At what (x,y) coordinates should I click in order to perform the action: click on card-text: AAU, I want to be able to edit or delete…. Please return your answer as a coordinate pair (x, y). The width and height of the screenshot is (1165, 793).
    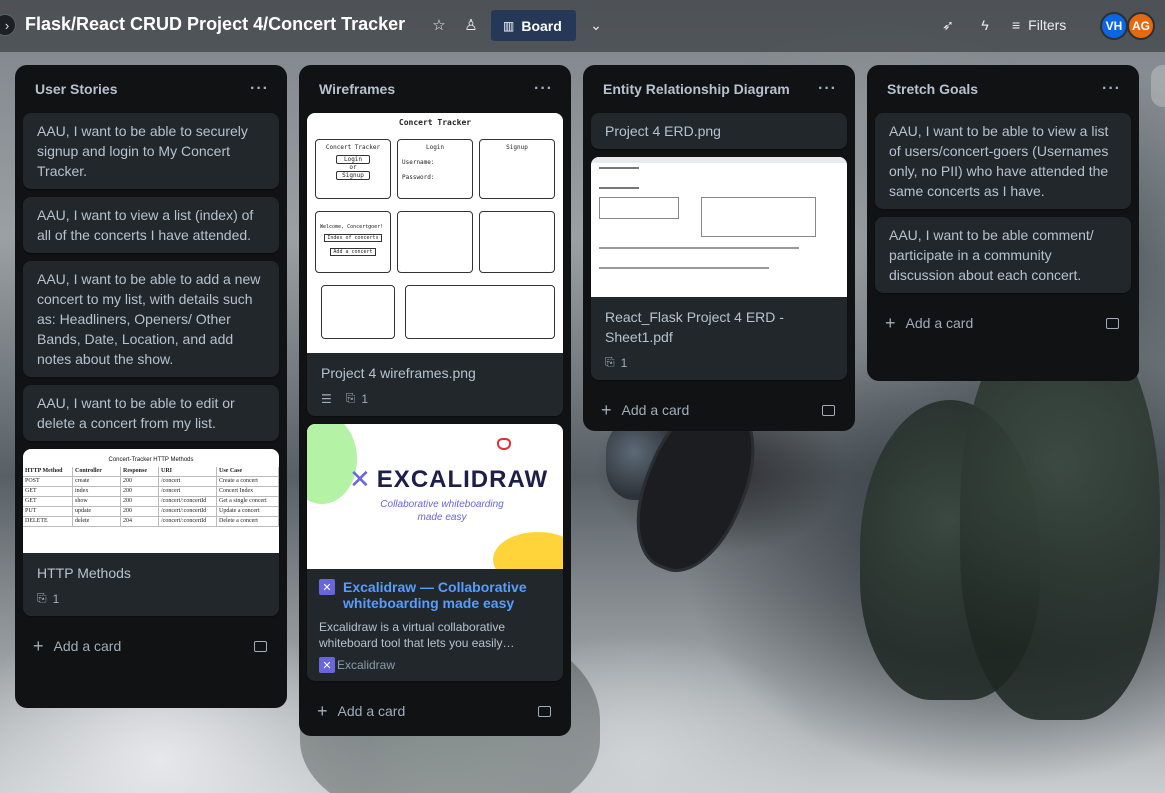
    Looking at the image, I should click on (136, 413).